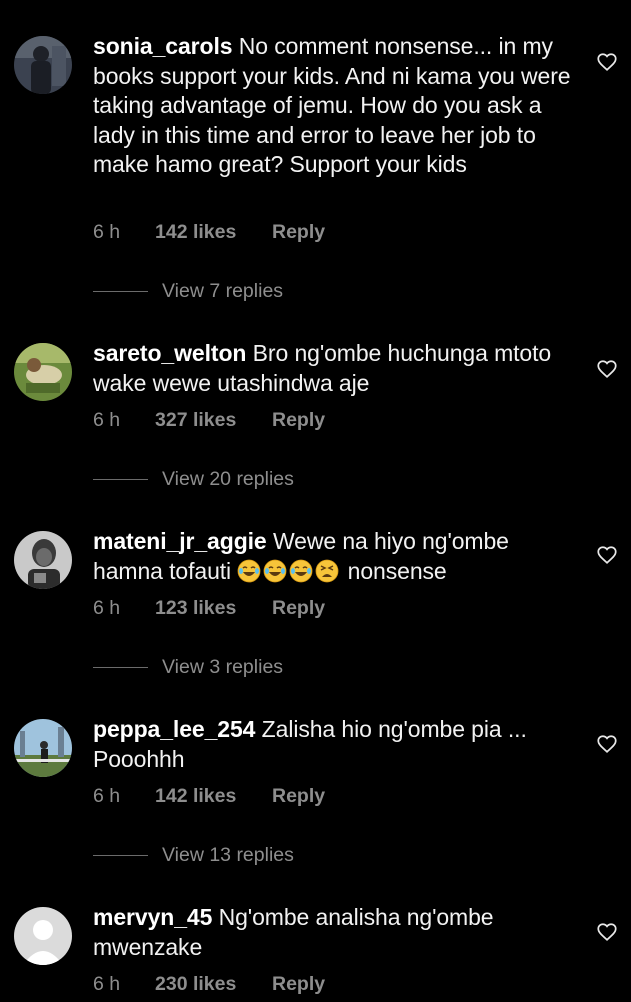  I want to click on view-replies-button: View 13 replies, so click(193, 855).